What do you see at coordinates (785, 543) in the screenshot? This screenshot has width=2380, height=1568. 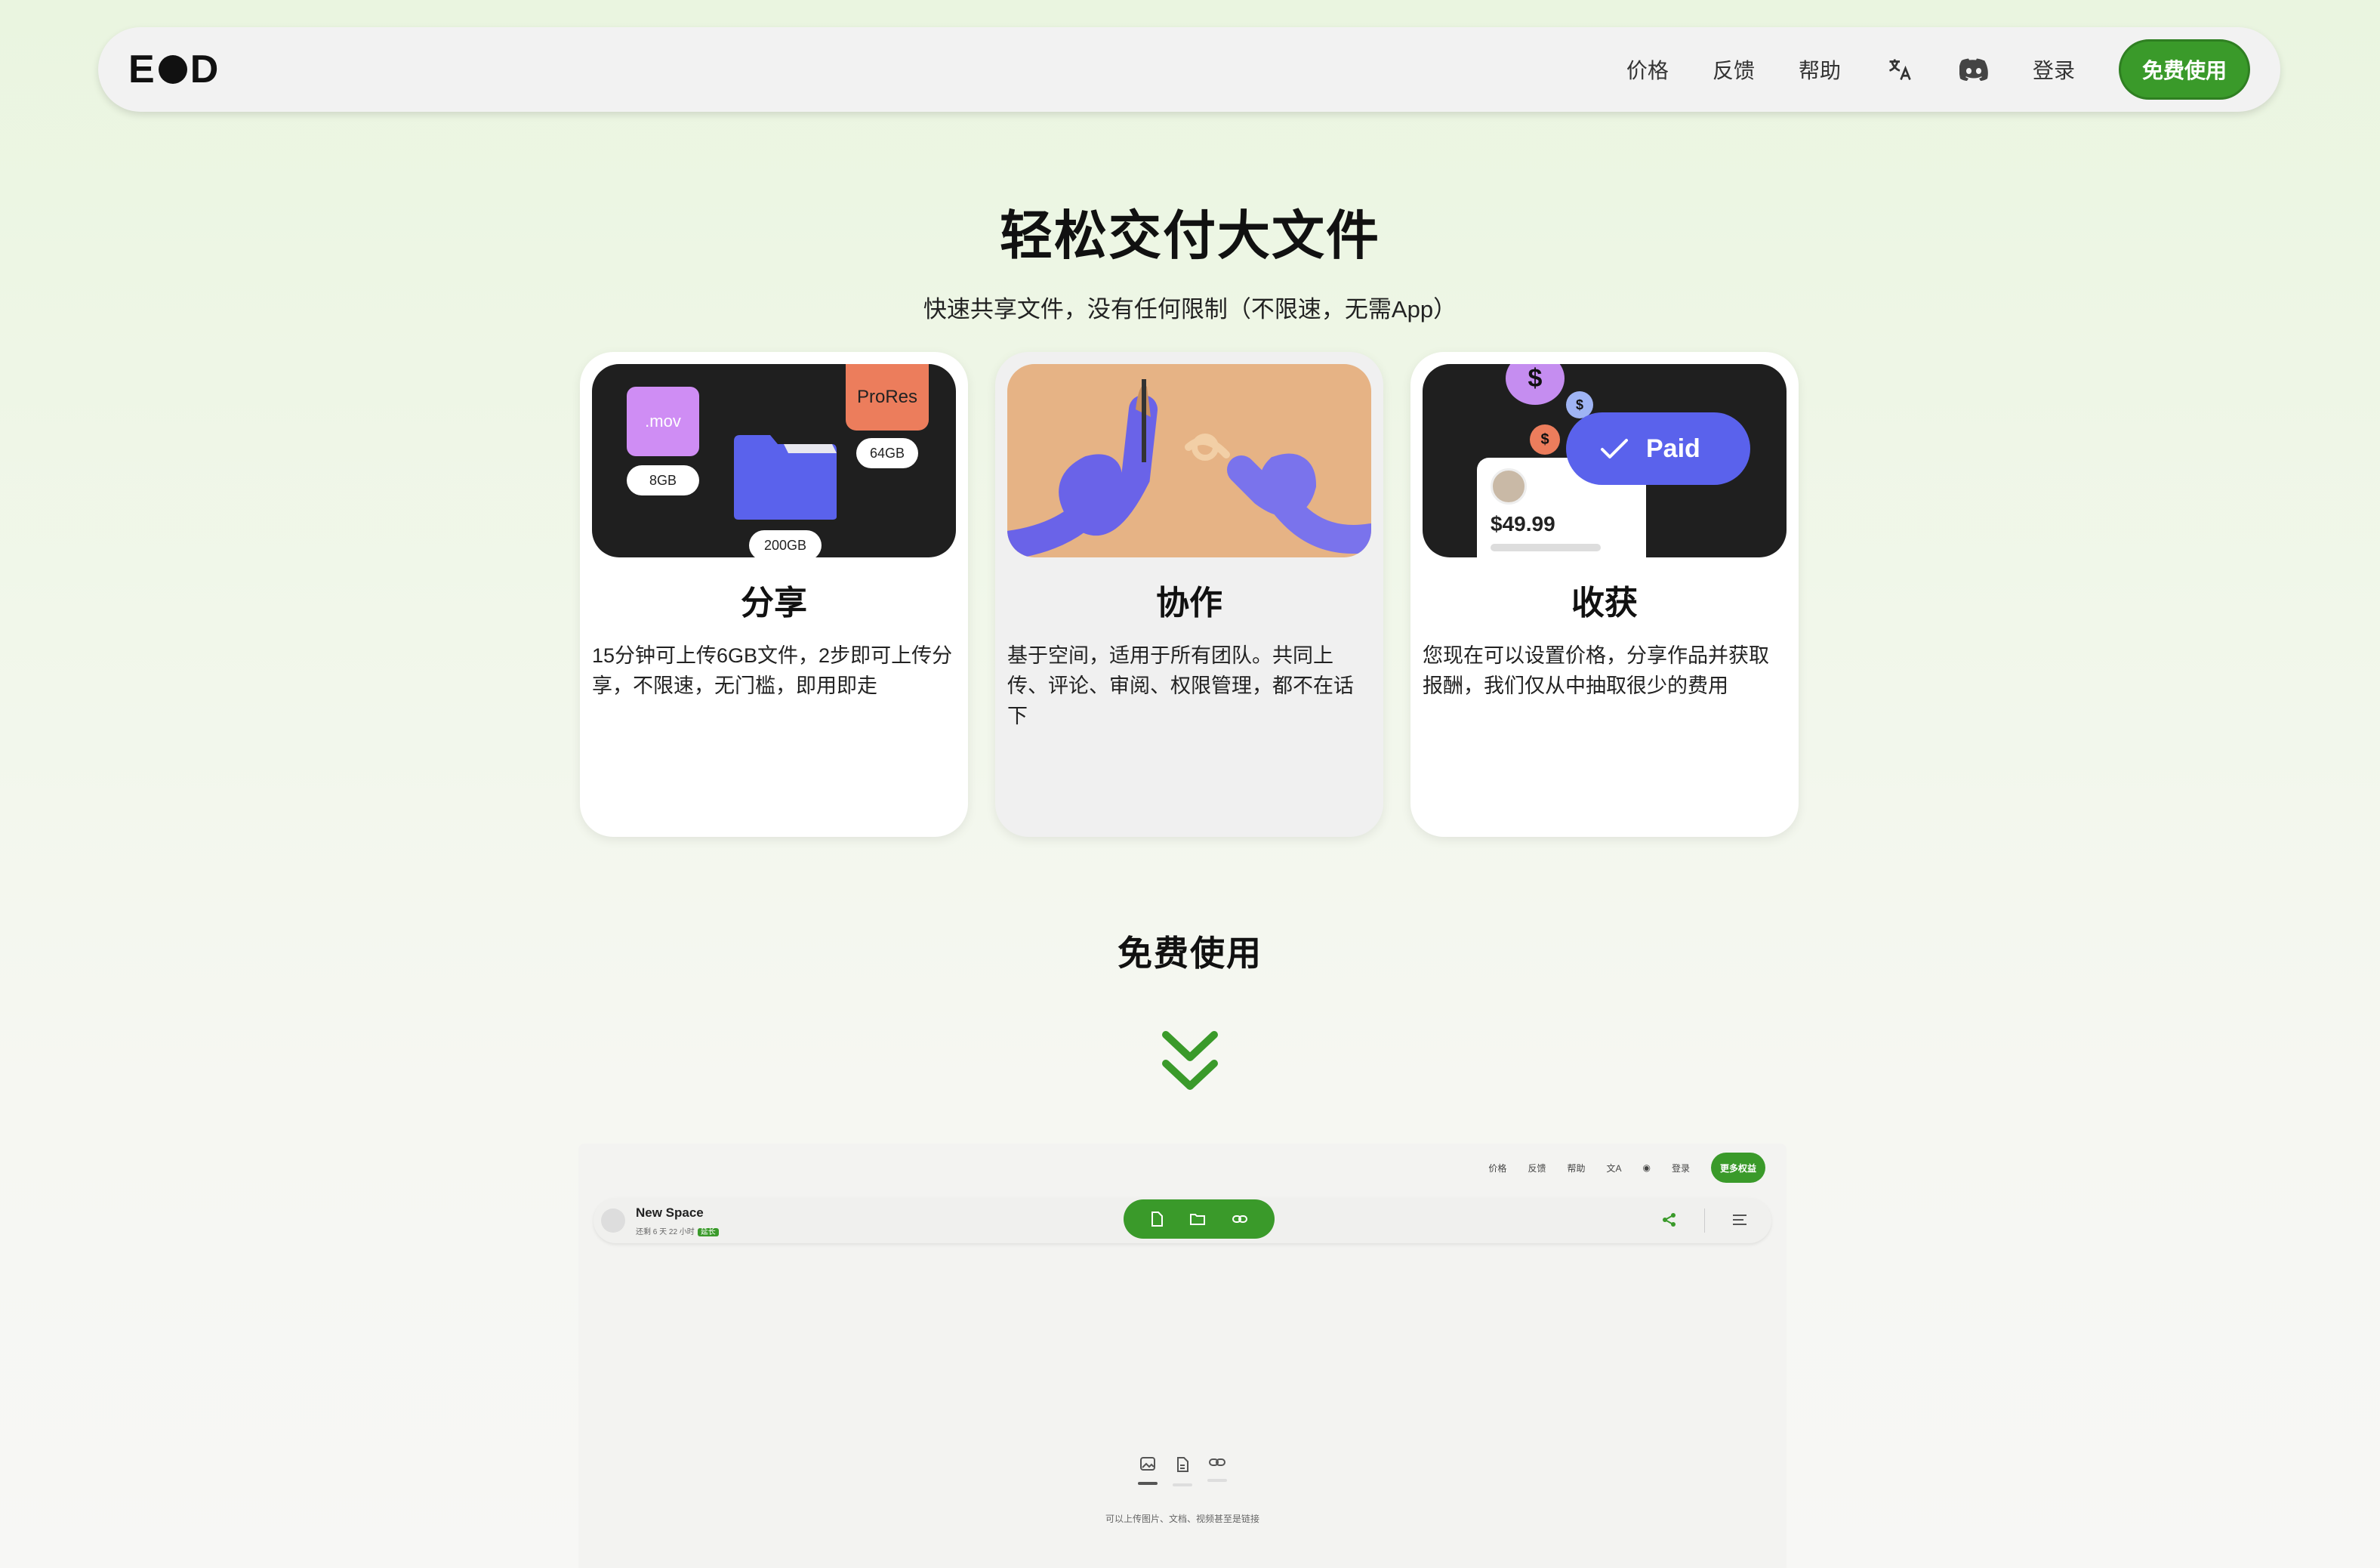 I see `folder-size-badge: 200GB` at bounding box center [785, 543].